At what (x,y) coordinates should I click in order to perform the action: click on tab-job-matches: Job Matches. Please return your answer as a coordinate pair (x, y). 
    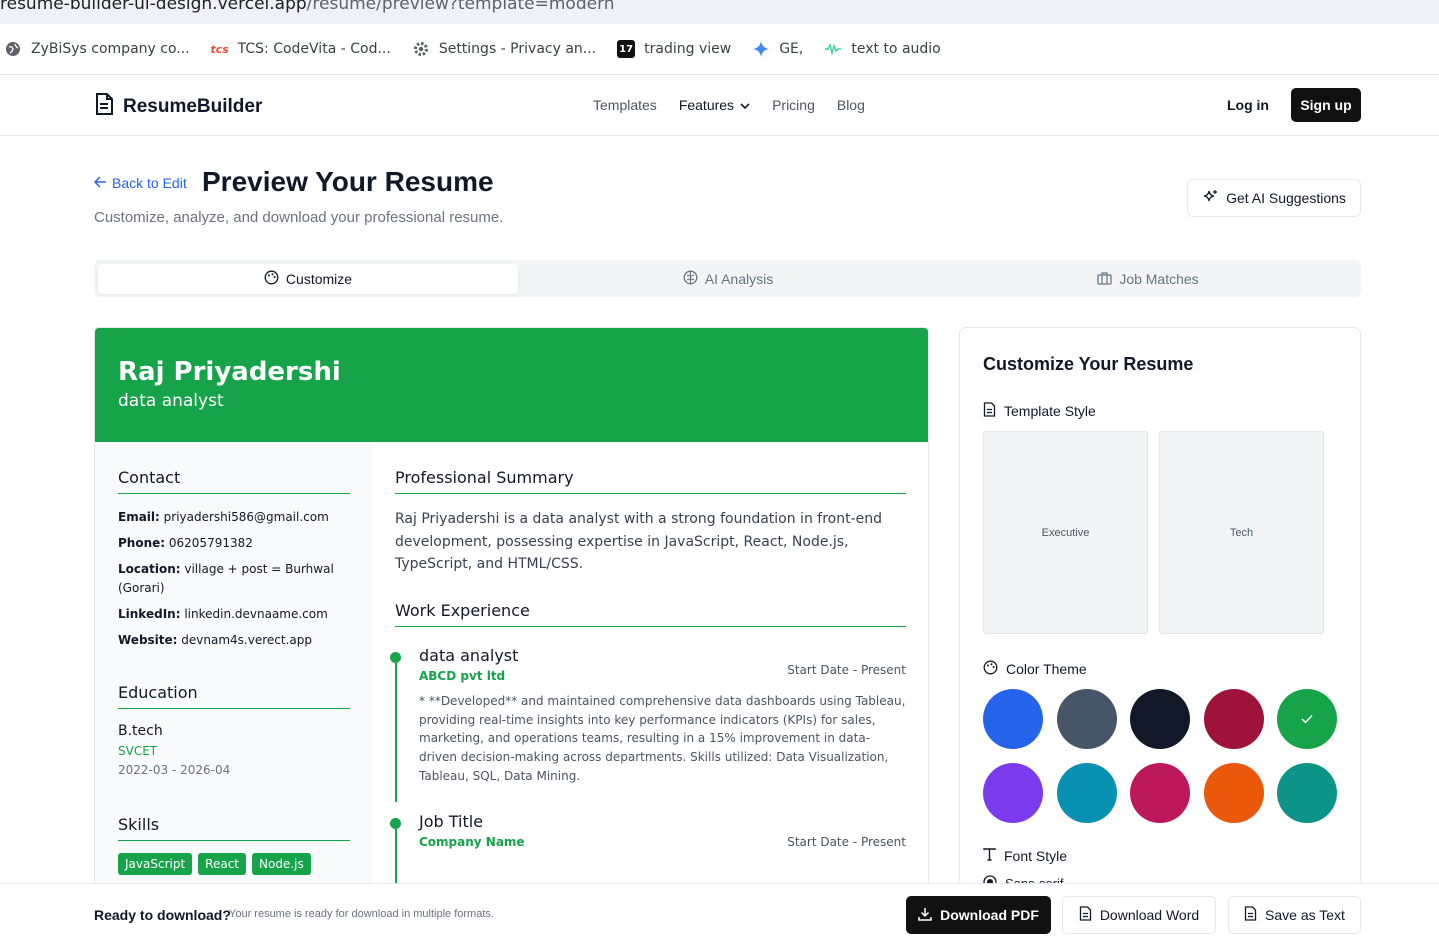
    Looking at the image, I should click on (1148, 279).